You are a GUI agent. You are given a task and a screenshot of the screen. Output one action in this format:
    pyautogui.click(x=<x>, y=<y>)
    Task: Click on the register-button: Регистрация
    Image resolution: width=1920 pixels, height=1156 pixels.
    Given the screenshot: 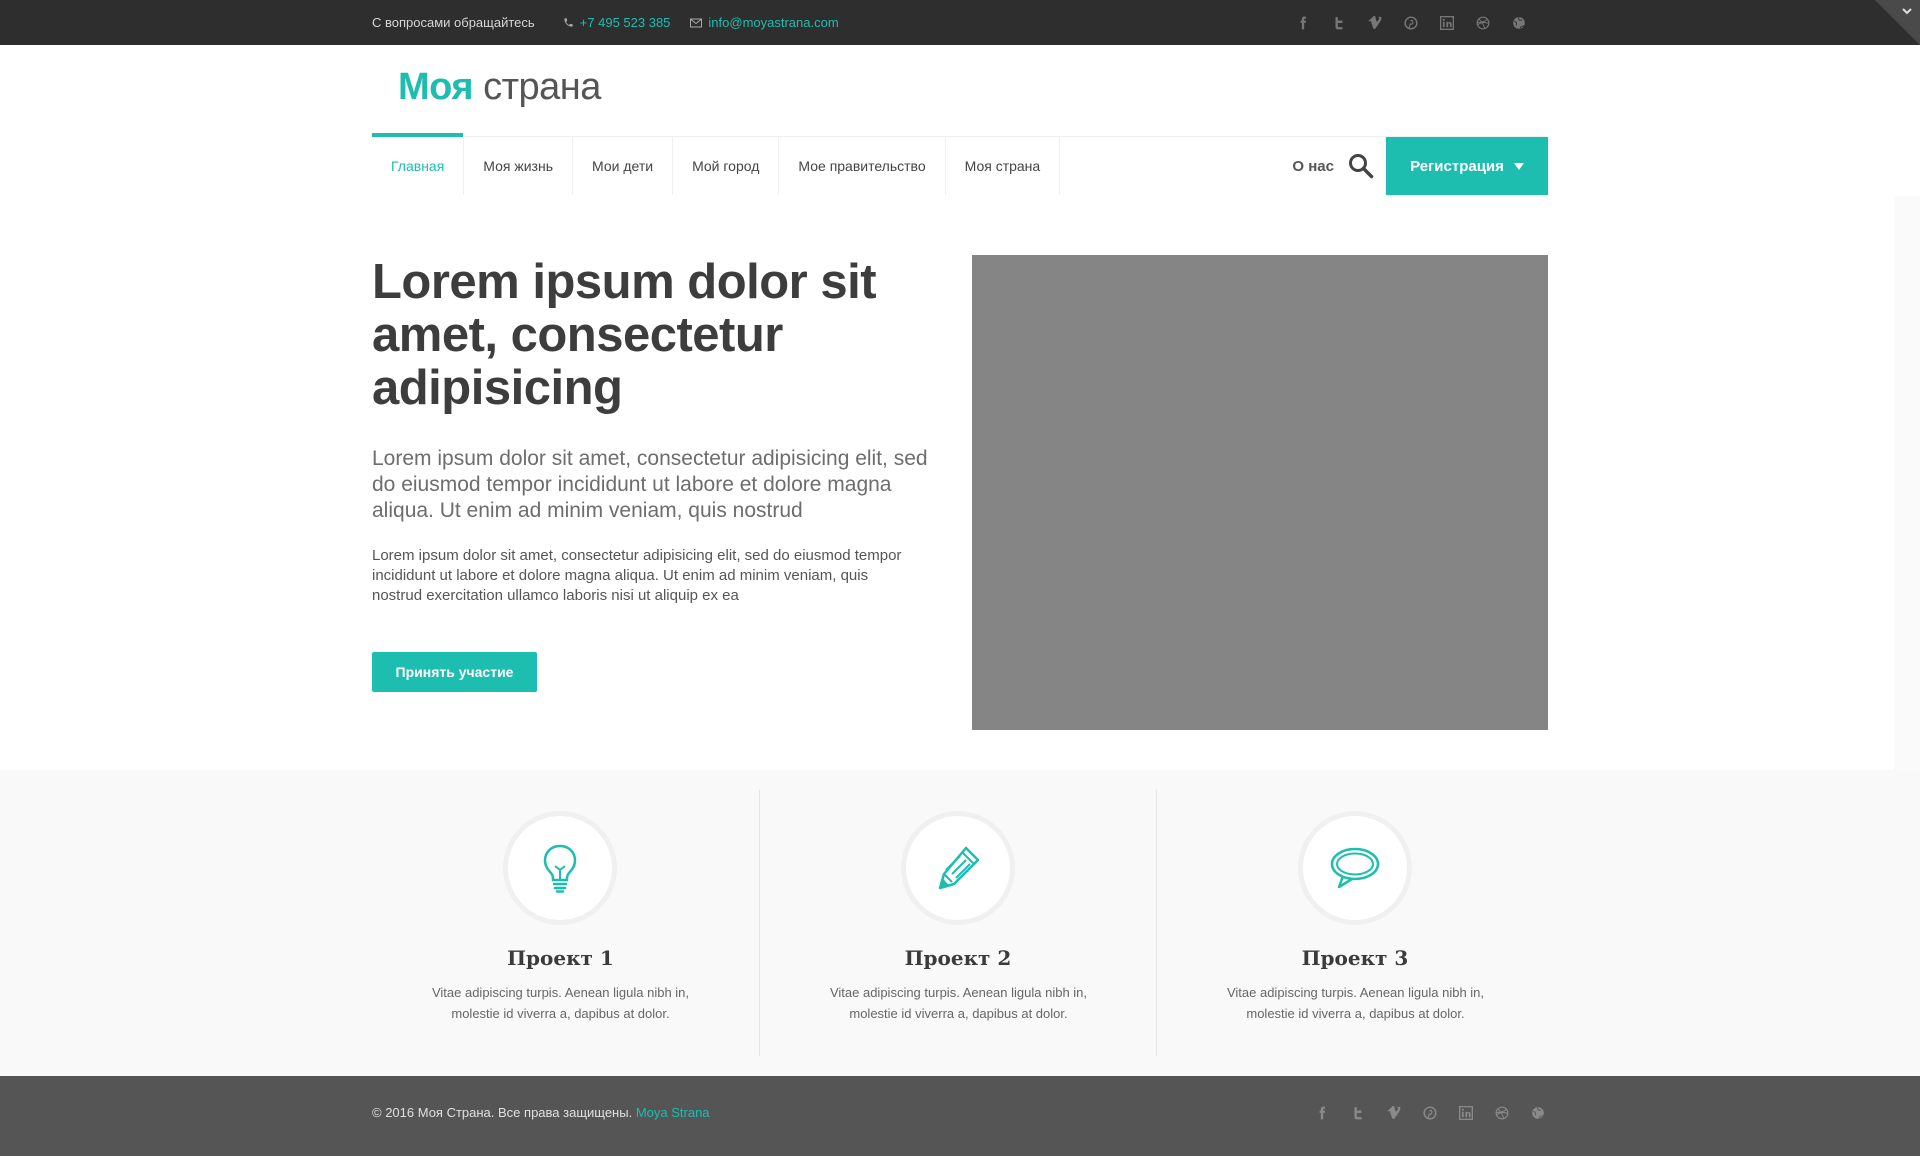 What is the action you would take?
    pyautogui.click(x=1467, y=166)
    